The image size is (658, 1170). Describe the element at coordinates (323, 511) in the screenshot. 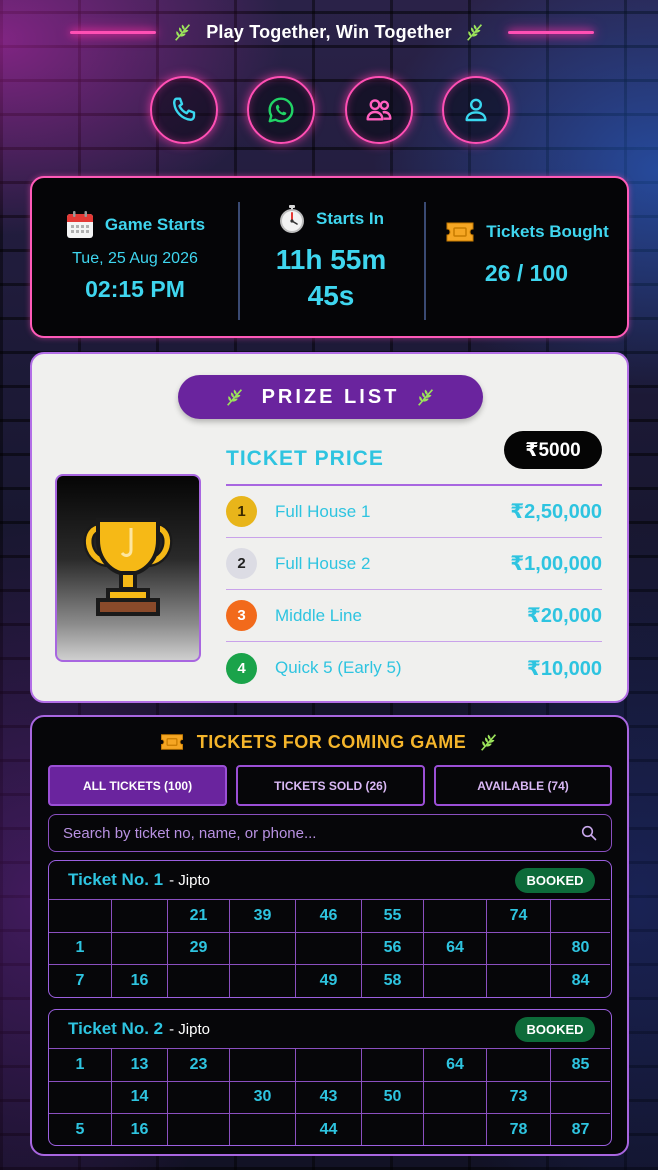

I see `prize-name: Full House 1` at that location.